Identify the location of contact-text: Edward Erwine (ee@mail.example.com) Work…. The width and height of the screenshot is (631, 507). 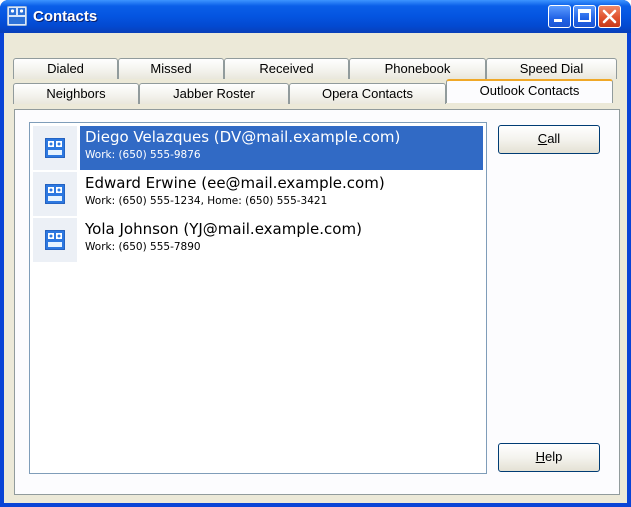
(281, 194).